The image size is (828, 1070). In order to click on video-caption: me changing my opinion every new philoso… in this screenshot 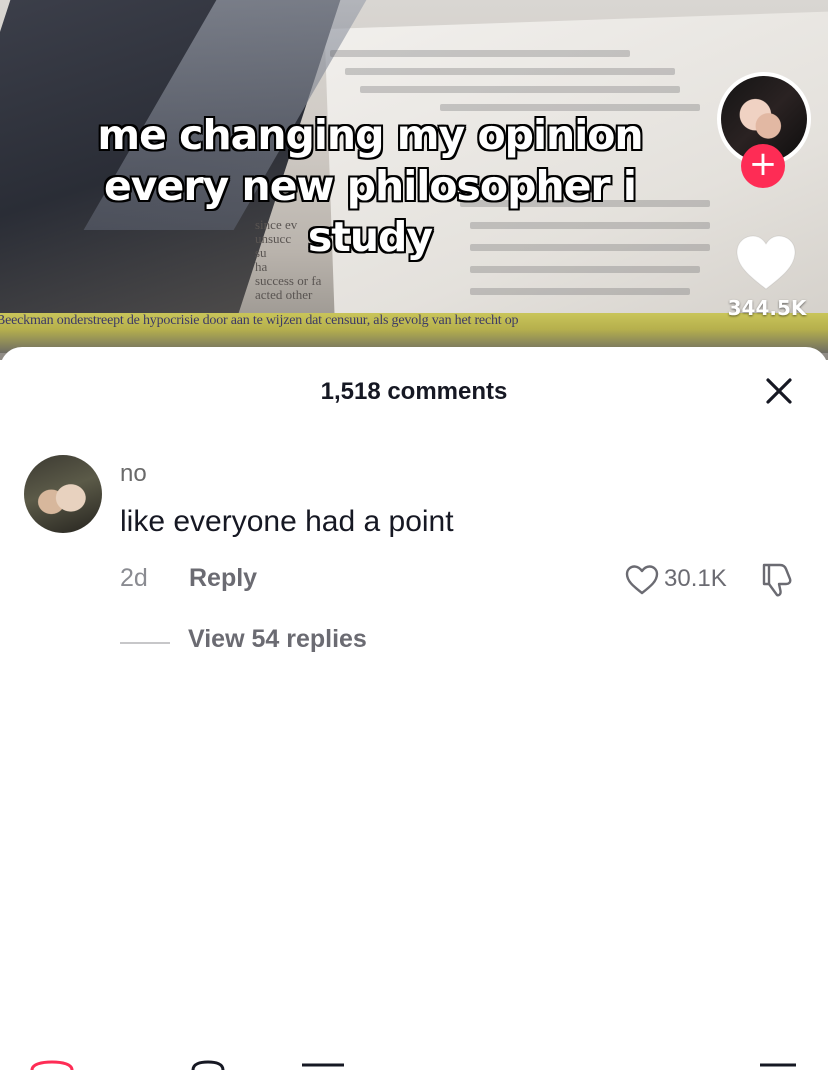, I will do `click(370, 186)`.